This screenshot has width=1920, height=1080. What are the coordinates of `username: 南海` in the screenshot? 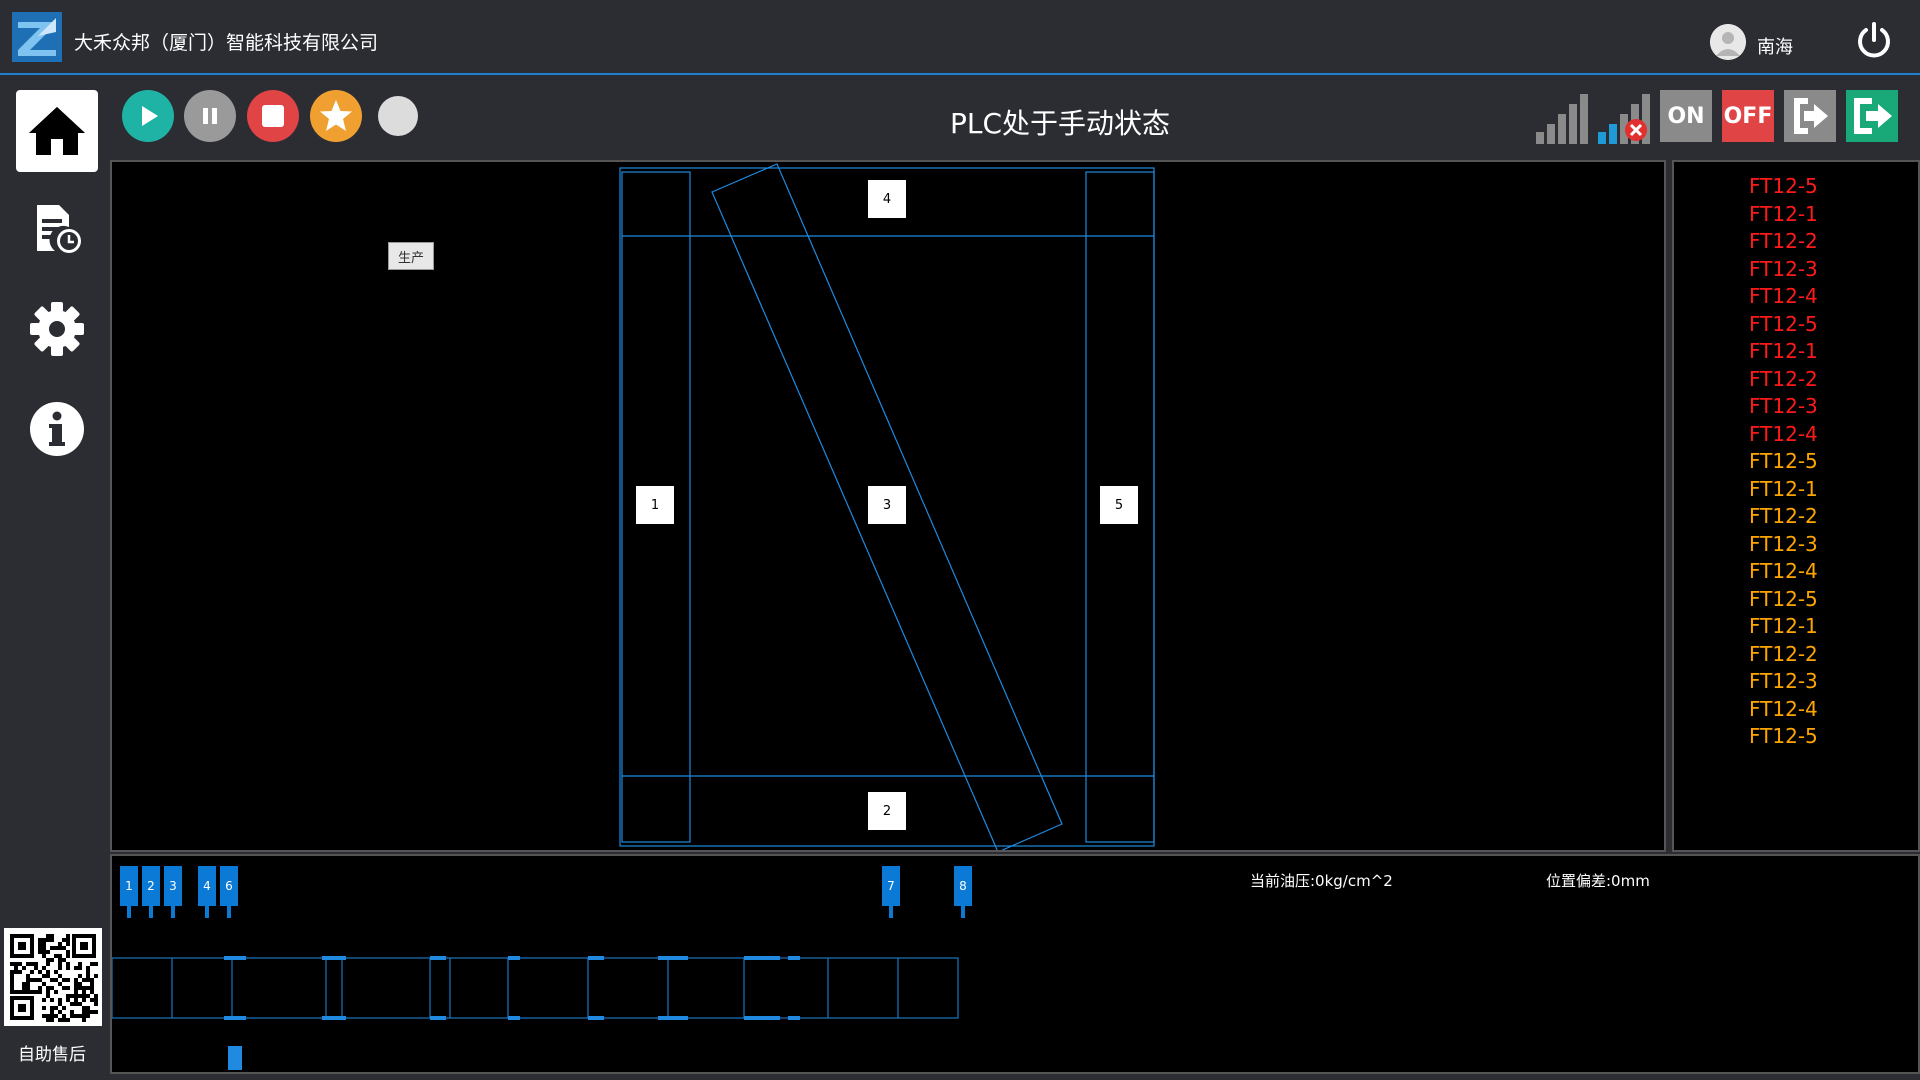 It's located at (1775, 46).